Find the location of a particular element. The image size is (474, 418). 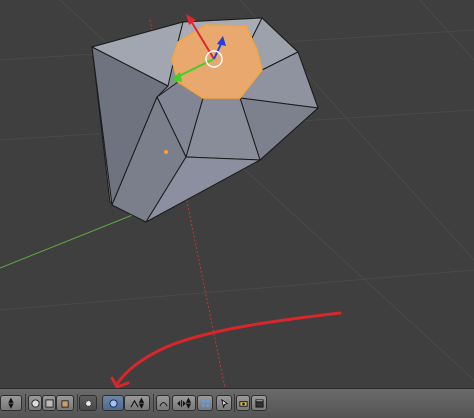

pivot-point-selector is located at coordinates (88, 403).